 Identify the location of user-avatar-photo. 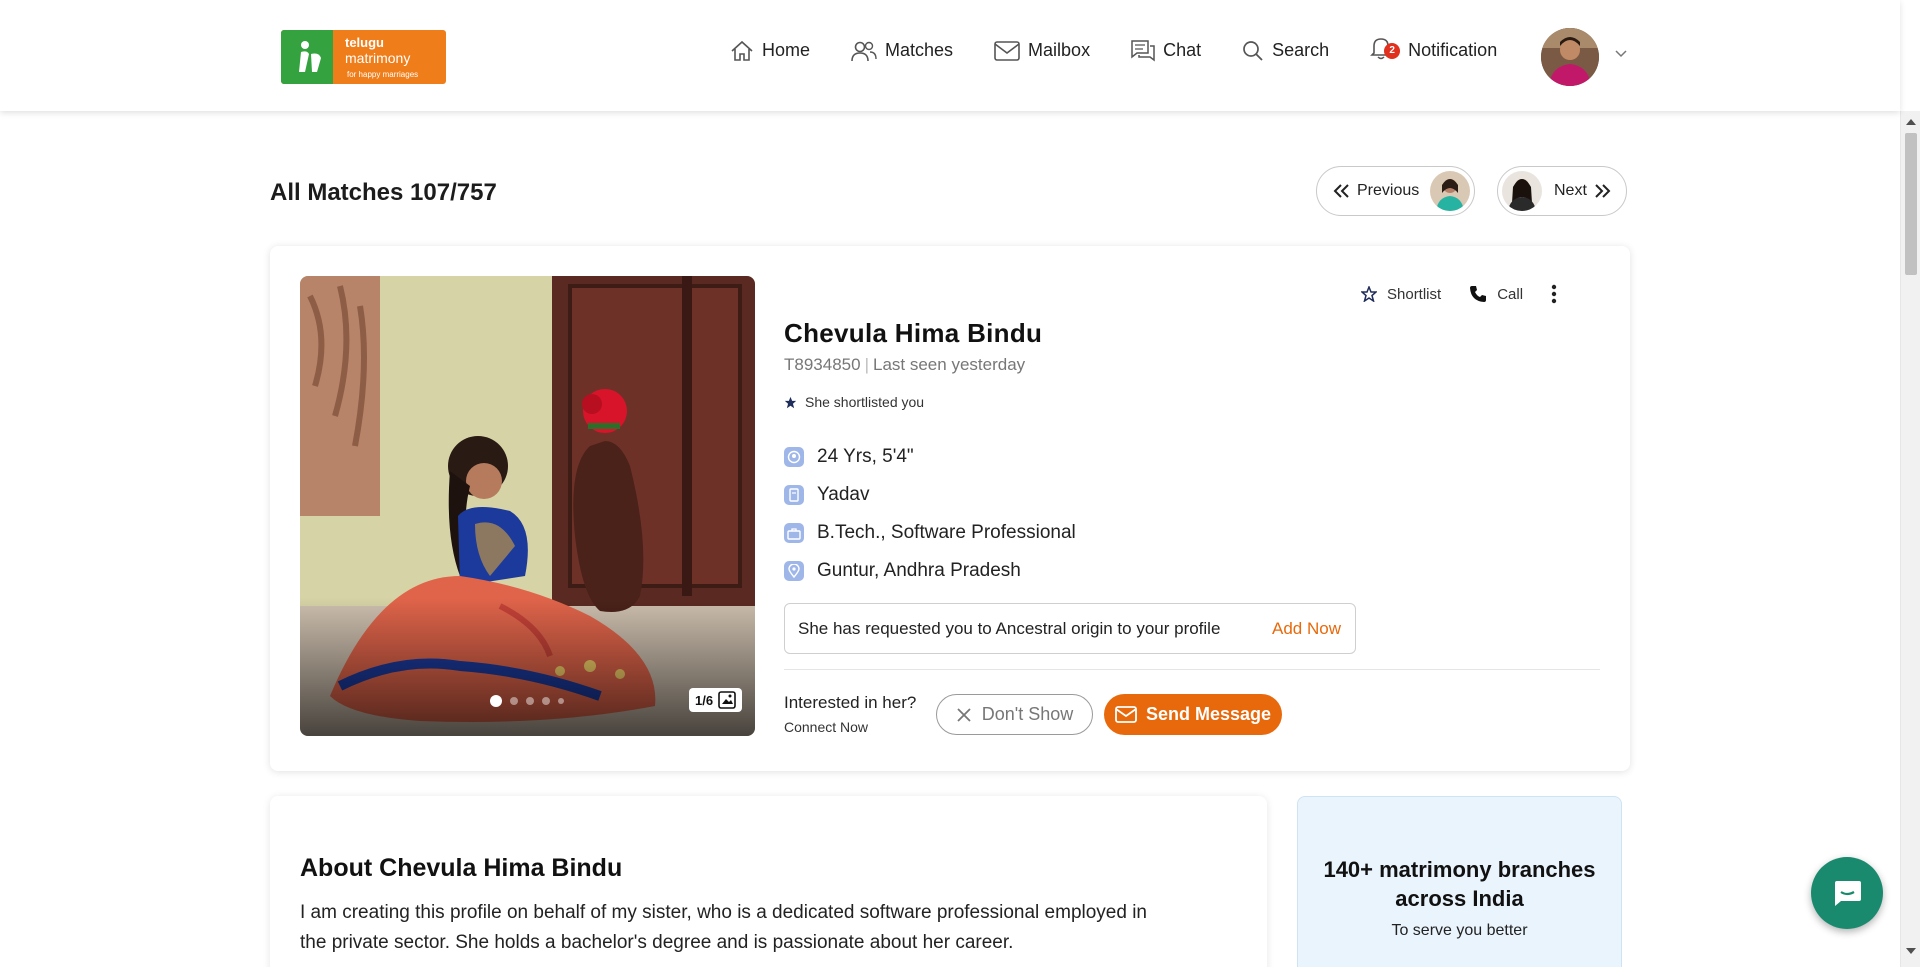
(1570, 57).